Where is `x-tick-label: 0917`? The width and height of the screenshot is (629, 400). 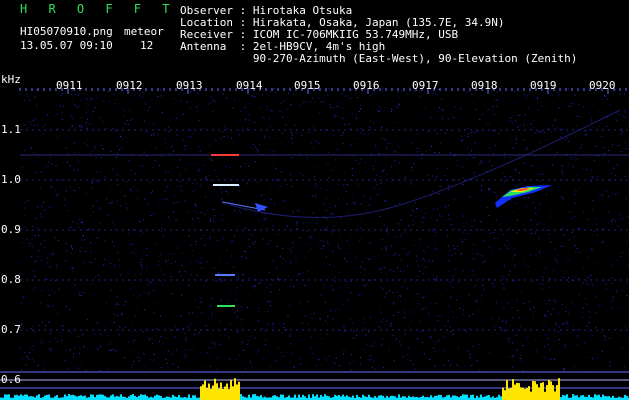 x-tick-label: 0917 is located at coordinates (425, 85).